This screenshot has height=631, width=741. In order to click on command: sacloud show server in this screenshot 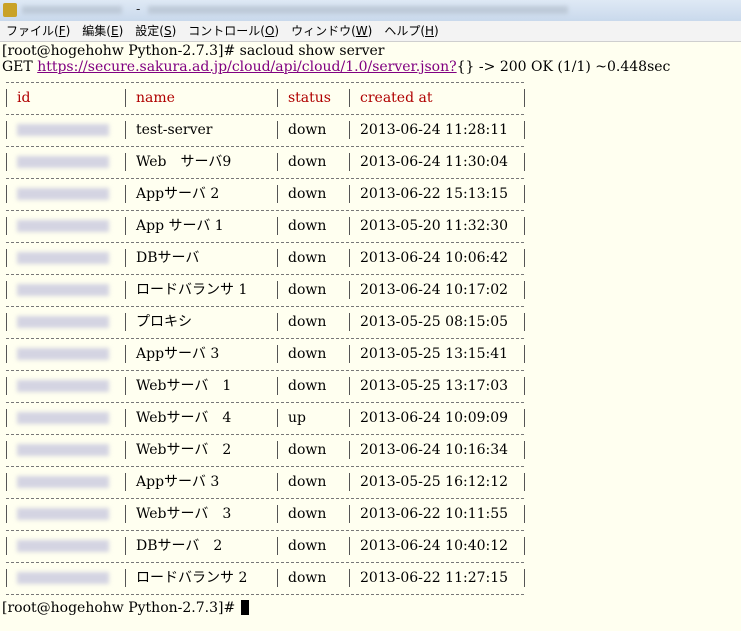, I will do `click(312, 51)`.